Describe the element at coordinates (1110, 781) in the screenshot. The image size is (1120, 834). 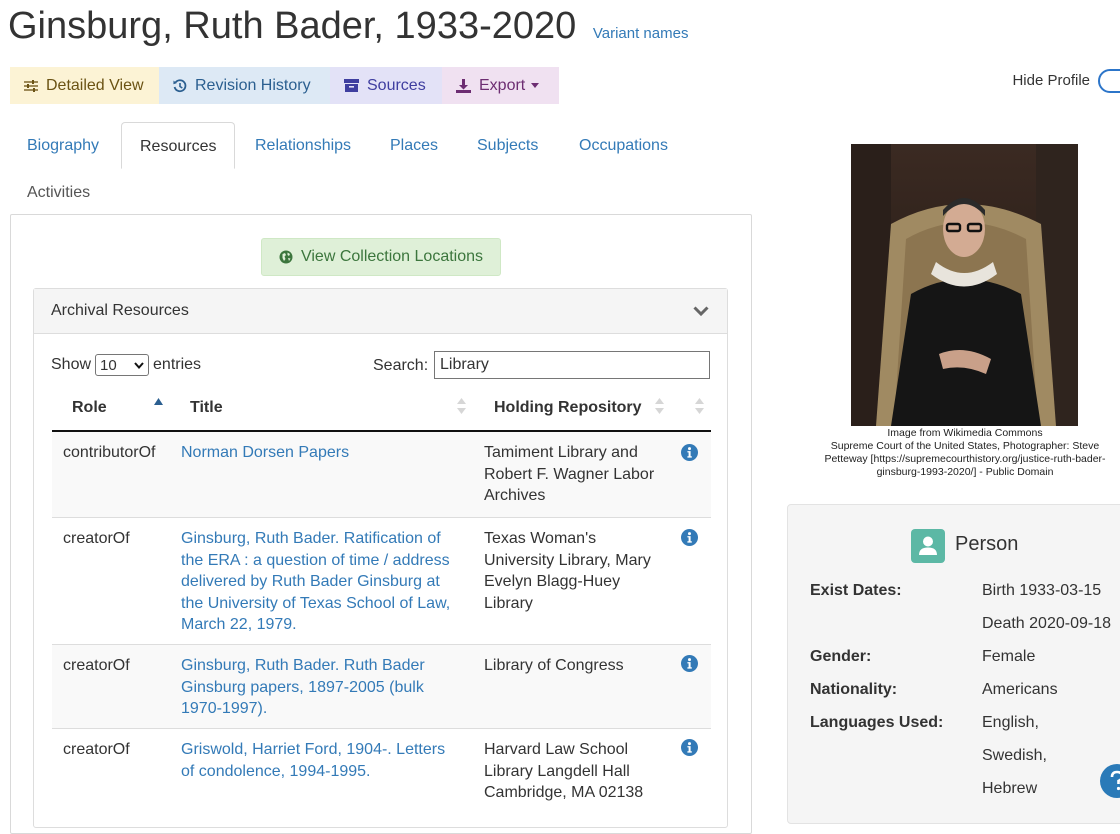
I see `help-button` at that location.